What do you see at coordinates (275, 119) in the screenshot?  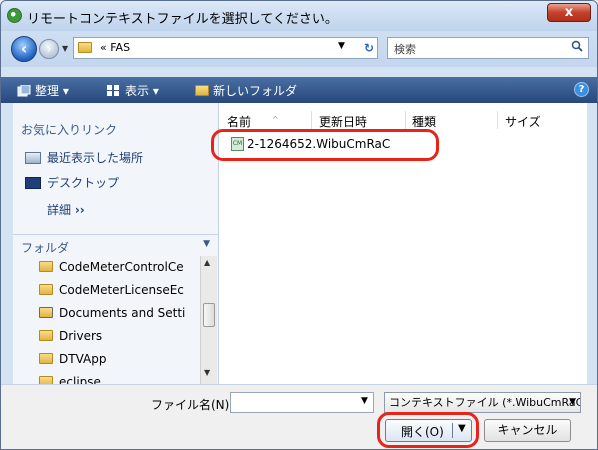 I see `sort-ascending-icon: ^` at bounding box center [275, 119].